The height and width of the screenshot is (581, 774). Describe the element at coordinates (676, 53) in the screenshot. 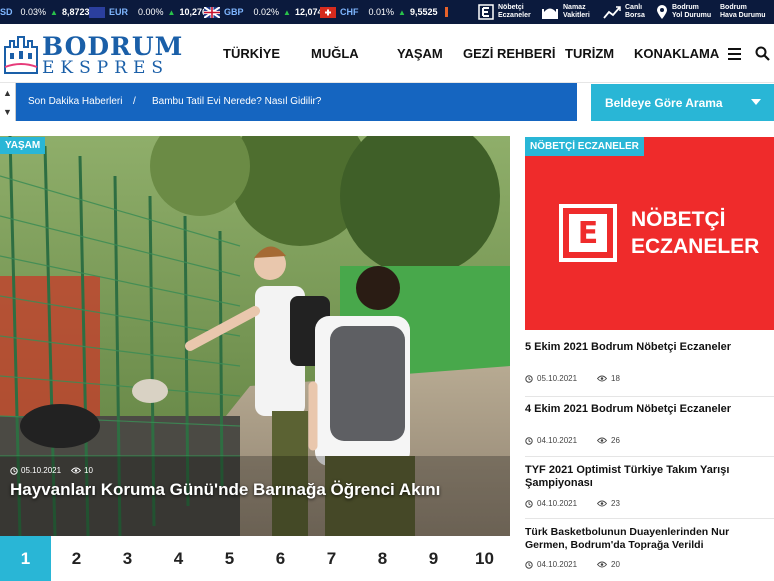

I see `nav-konaklama: KONAKLAMA` at that location.